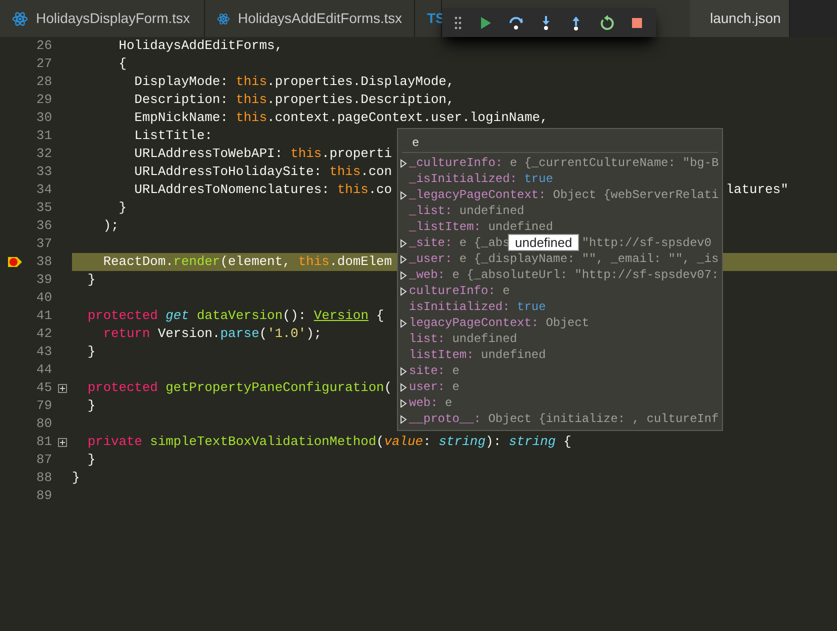  I want to click on line-number: 89, so click(43, 496).